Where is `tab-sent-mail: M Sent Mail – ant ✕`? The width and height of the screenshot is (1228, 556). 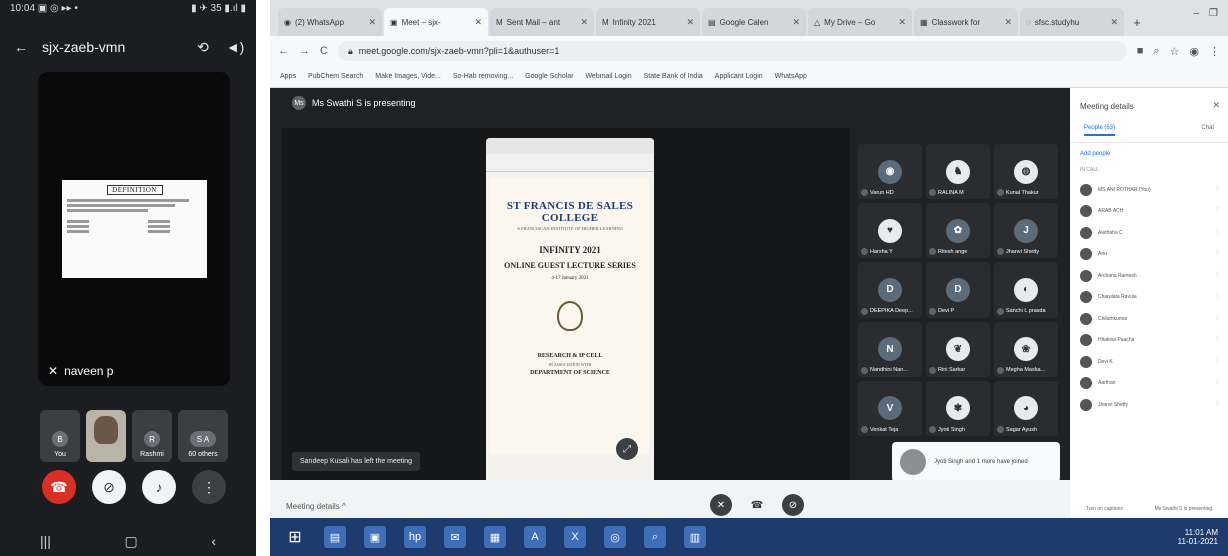 tab-sent-mail: M Sent Mail – ant ✕ is located at coordinates (542, 22).